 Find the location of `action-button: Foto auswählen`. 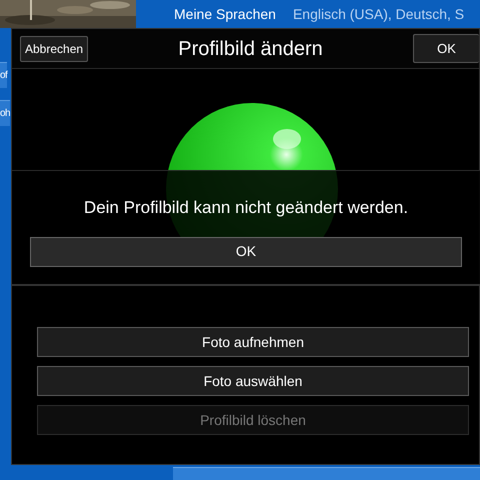

action-button: Foto auswählen is located at coordinates (253, 381).